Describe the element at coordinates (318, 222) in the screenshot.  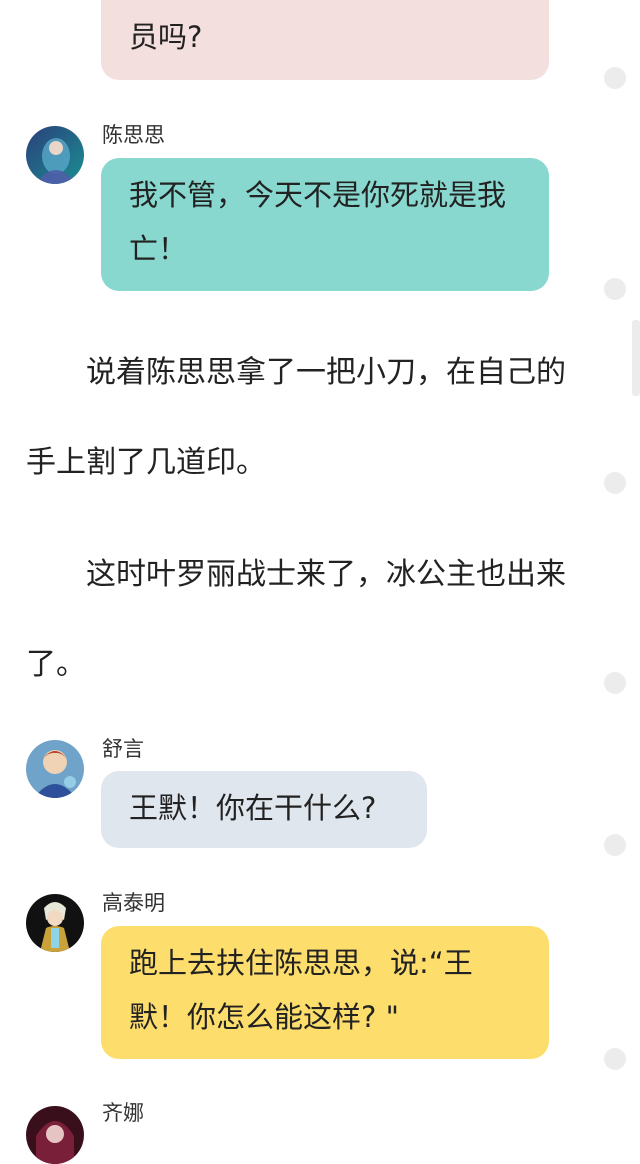
I see `chat-bubble-text: 我不管，今天不是你死就是我亡！` at that location.